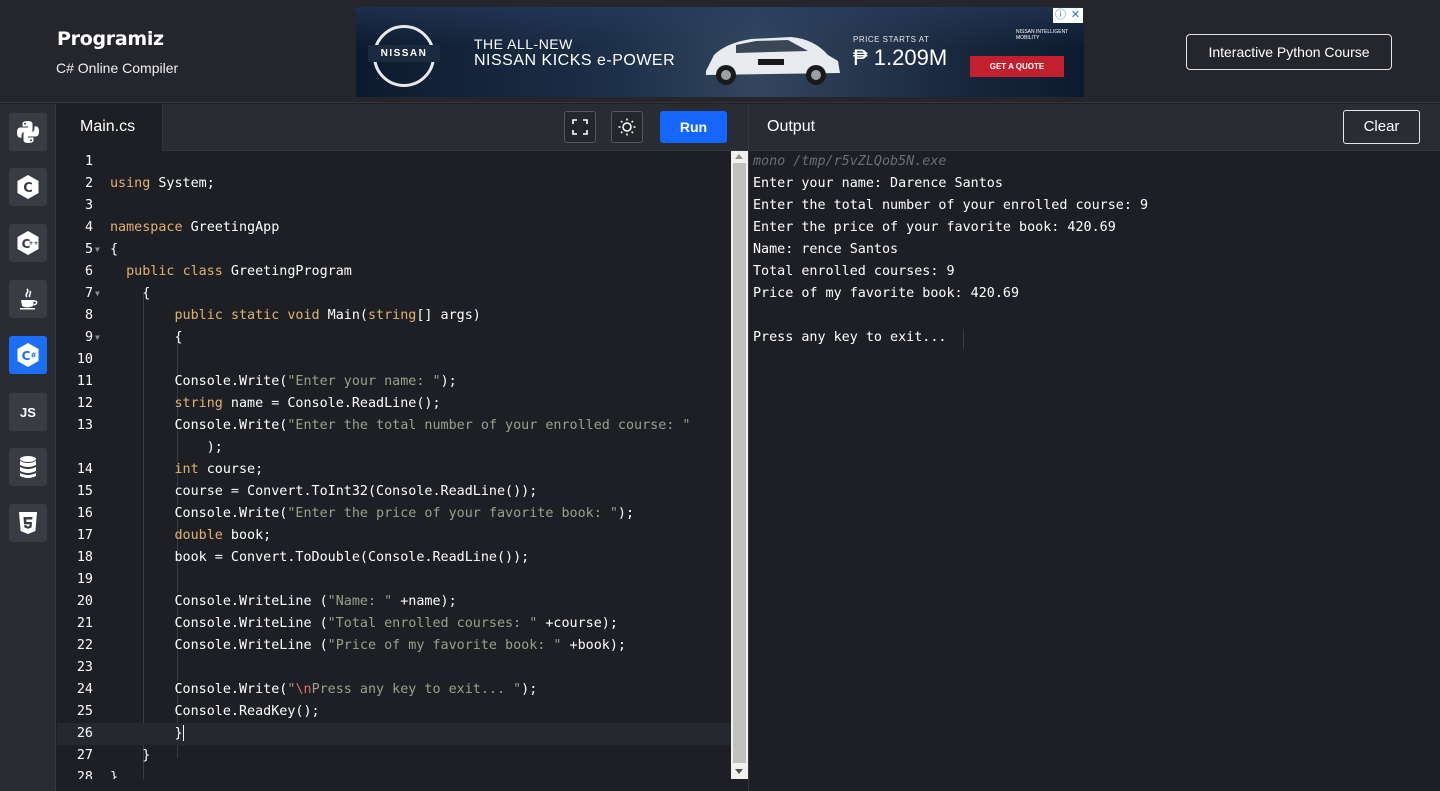 The width and height of the screenshot is (1440, 791). I want to click on code-line: 14 int course;, so click(170, 469).